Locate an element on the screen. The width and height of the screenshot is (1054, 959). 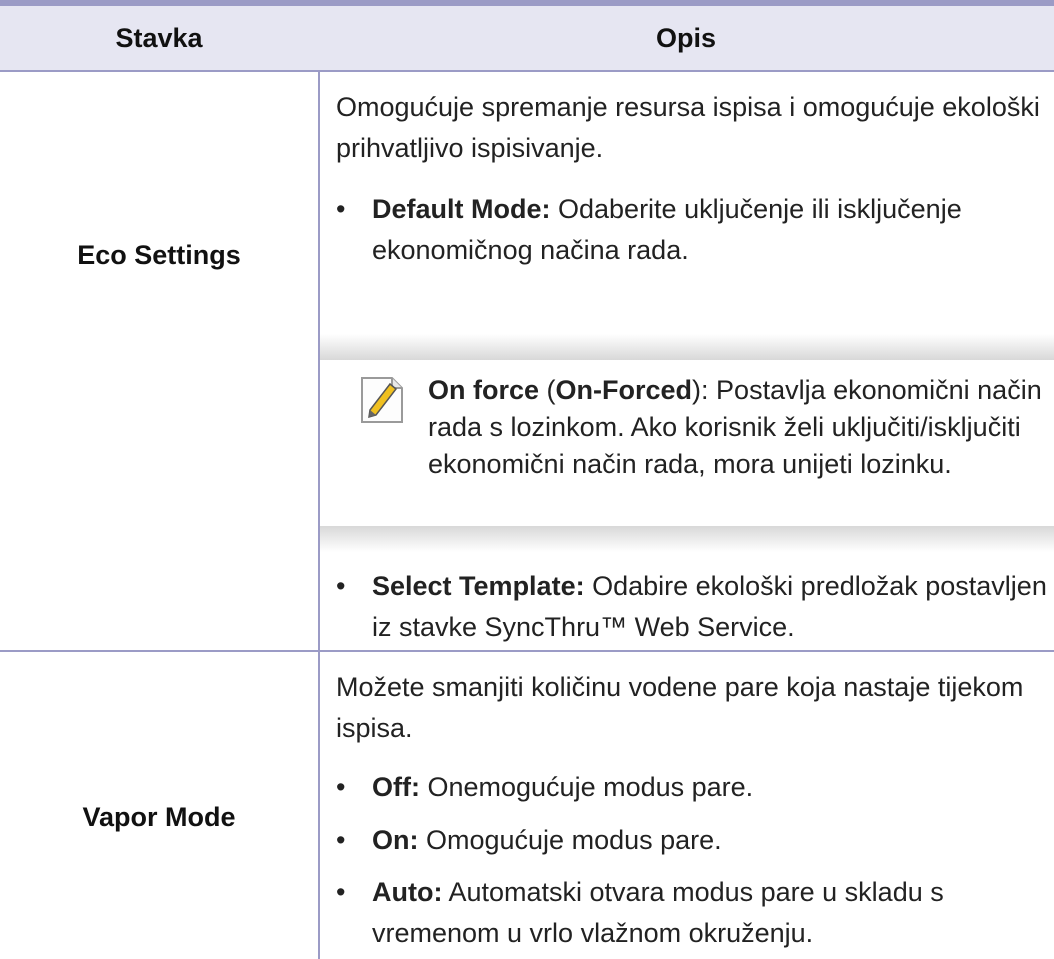
note-pencil-icon is located at coordinates (382, 400).